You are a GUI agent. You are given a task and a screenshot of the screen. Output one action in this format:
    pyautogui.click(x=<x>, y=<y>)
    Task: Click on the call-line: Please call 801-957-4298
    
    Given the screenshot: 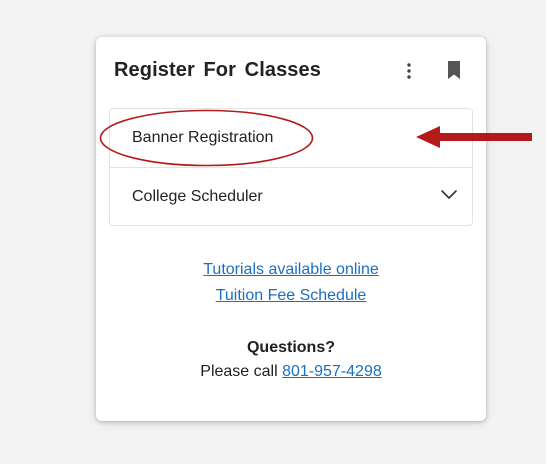 What is the action you would take?
    pyautogui.click(x=291, y=372)
    